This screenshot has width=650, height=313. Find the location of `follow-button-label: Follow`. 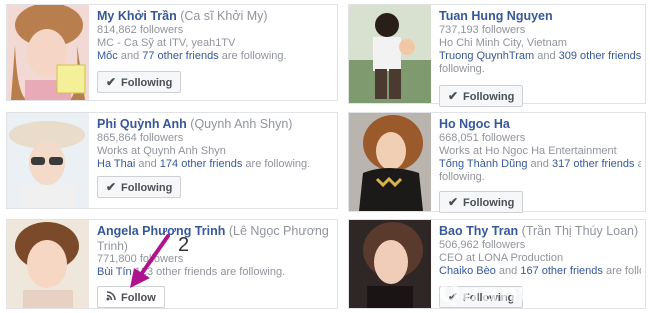

follow-button-label: Follow is located at coordinates (138, 298).